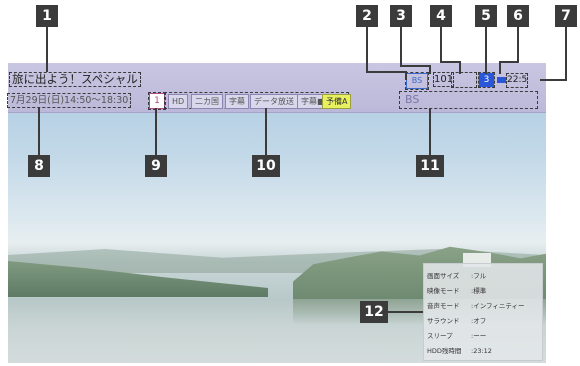  What do you see at coordinates (486, 16) in the screenshot?
I see `callout-5: 5` at bounding box center [486, 16].